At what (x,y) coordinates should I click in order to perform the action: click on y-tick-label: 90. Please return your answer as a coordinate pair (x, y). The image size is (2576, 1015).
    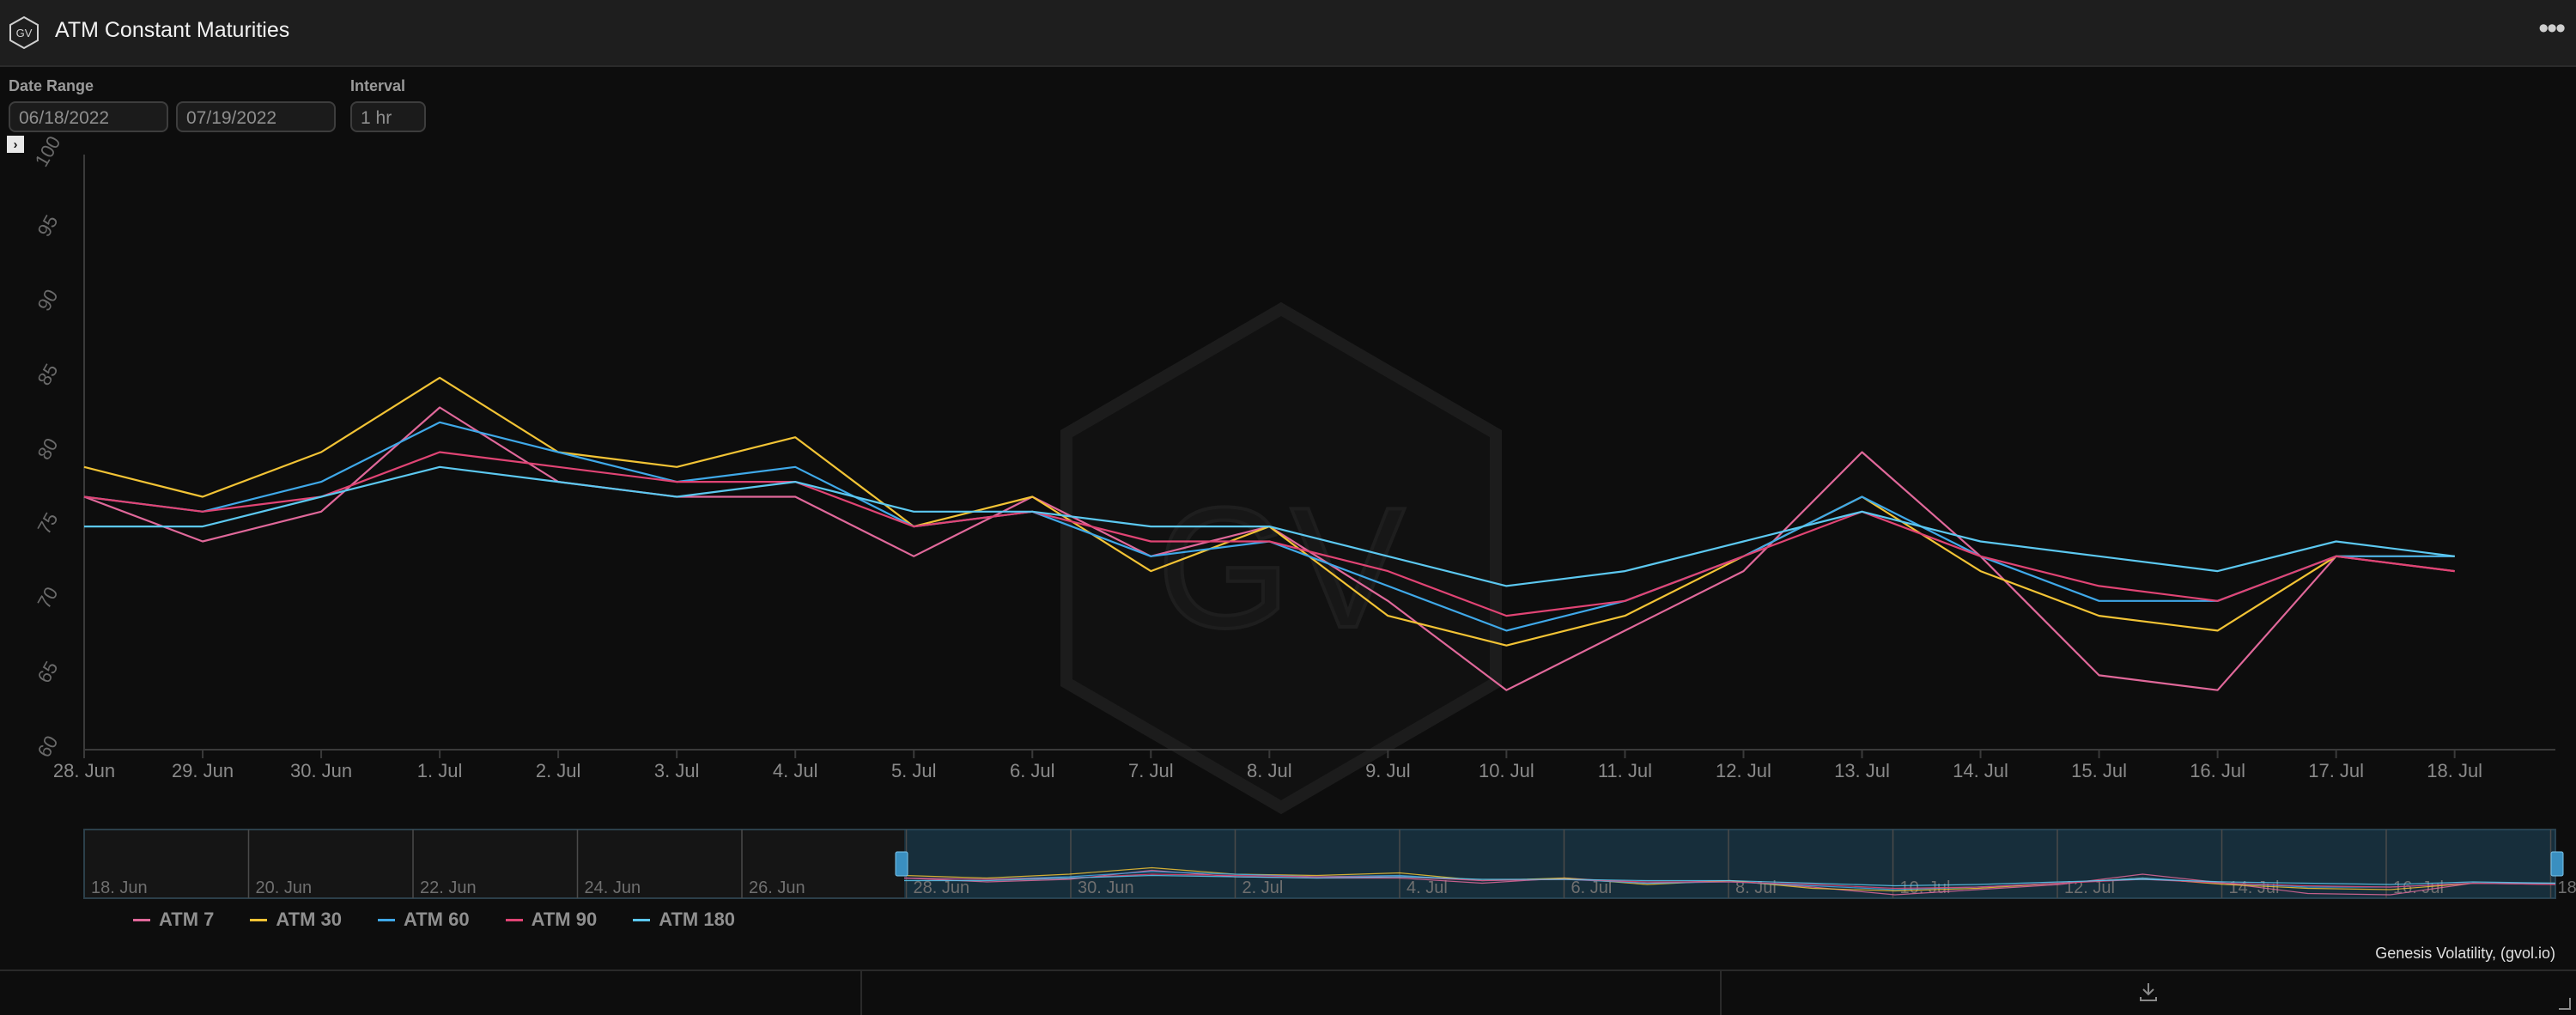
    Looking at the image, I should click on (48, 300).